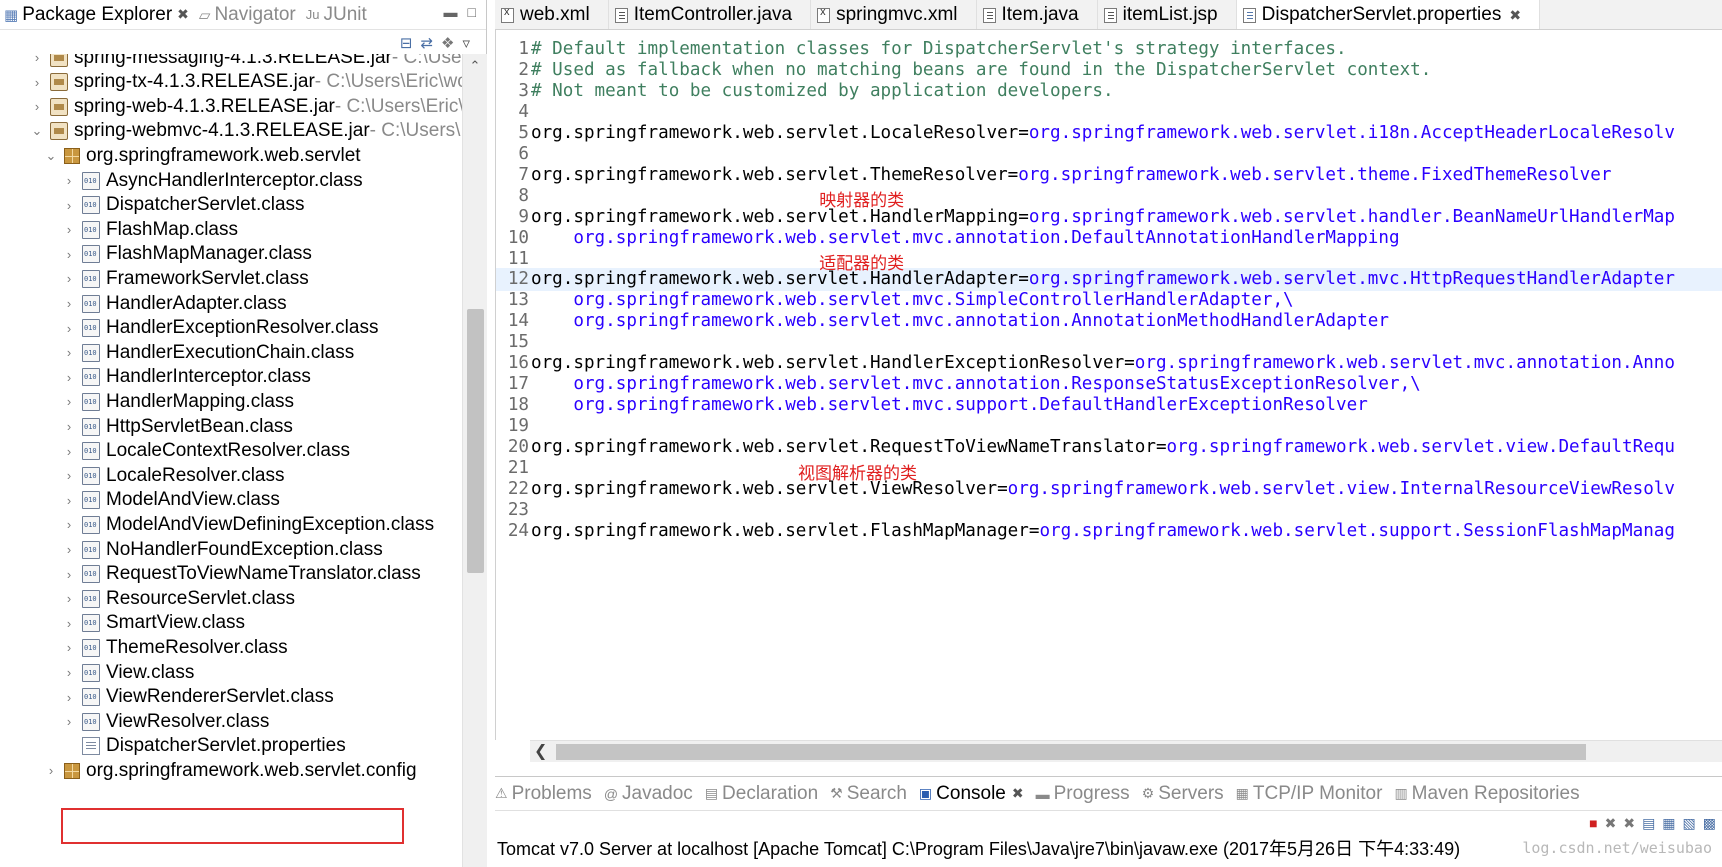  What do you see at coordinates (1388, 14) in the screenshot?
I see `editor-tab: DispatcherServlet.properties ✖` at bounding box center [1388, 14].